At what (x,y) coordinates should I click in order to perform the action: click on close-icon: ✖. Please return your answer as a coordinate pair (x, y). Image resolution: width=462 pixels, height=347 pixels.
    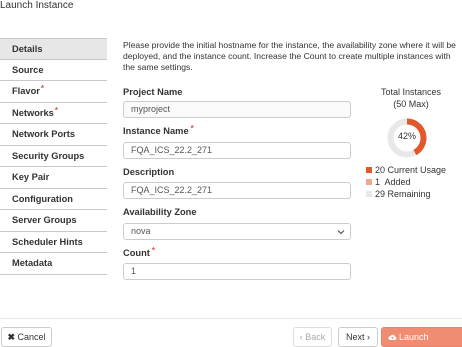
    Looking at the image, I should click on (11, 337).